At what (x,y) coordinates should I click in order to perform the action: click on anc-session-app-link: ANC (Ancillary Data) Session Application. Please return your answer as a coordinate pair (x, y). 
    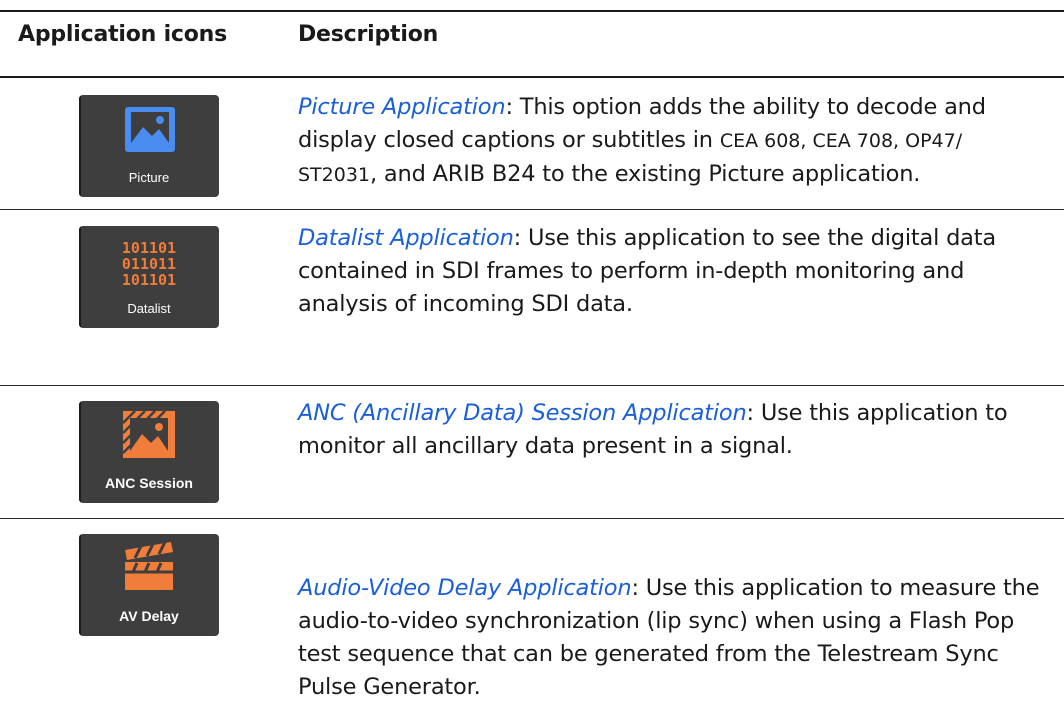
    Looking at the image, I should click on (522, 413).